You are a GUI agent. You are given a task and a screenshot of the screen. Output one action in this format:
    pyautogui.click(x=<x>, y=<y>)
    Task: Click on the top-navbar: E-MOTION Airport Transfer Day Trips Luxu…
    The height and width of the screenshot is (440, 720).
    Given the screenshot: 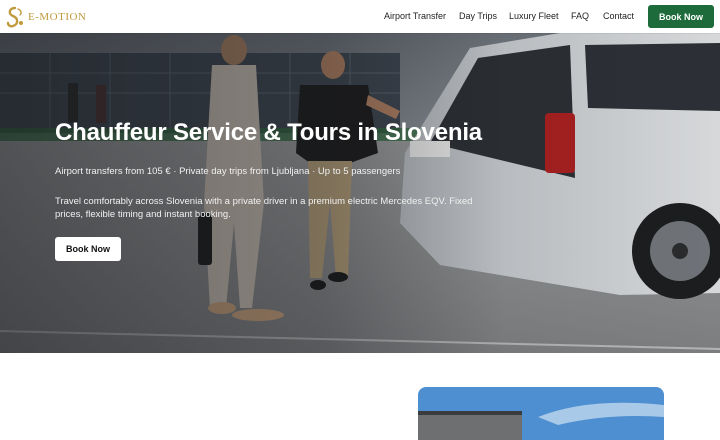 What is the action you would take?
    pyautogui.click(x=360, y=16)
    